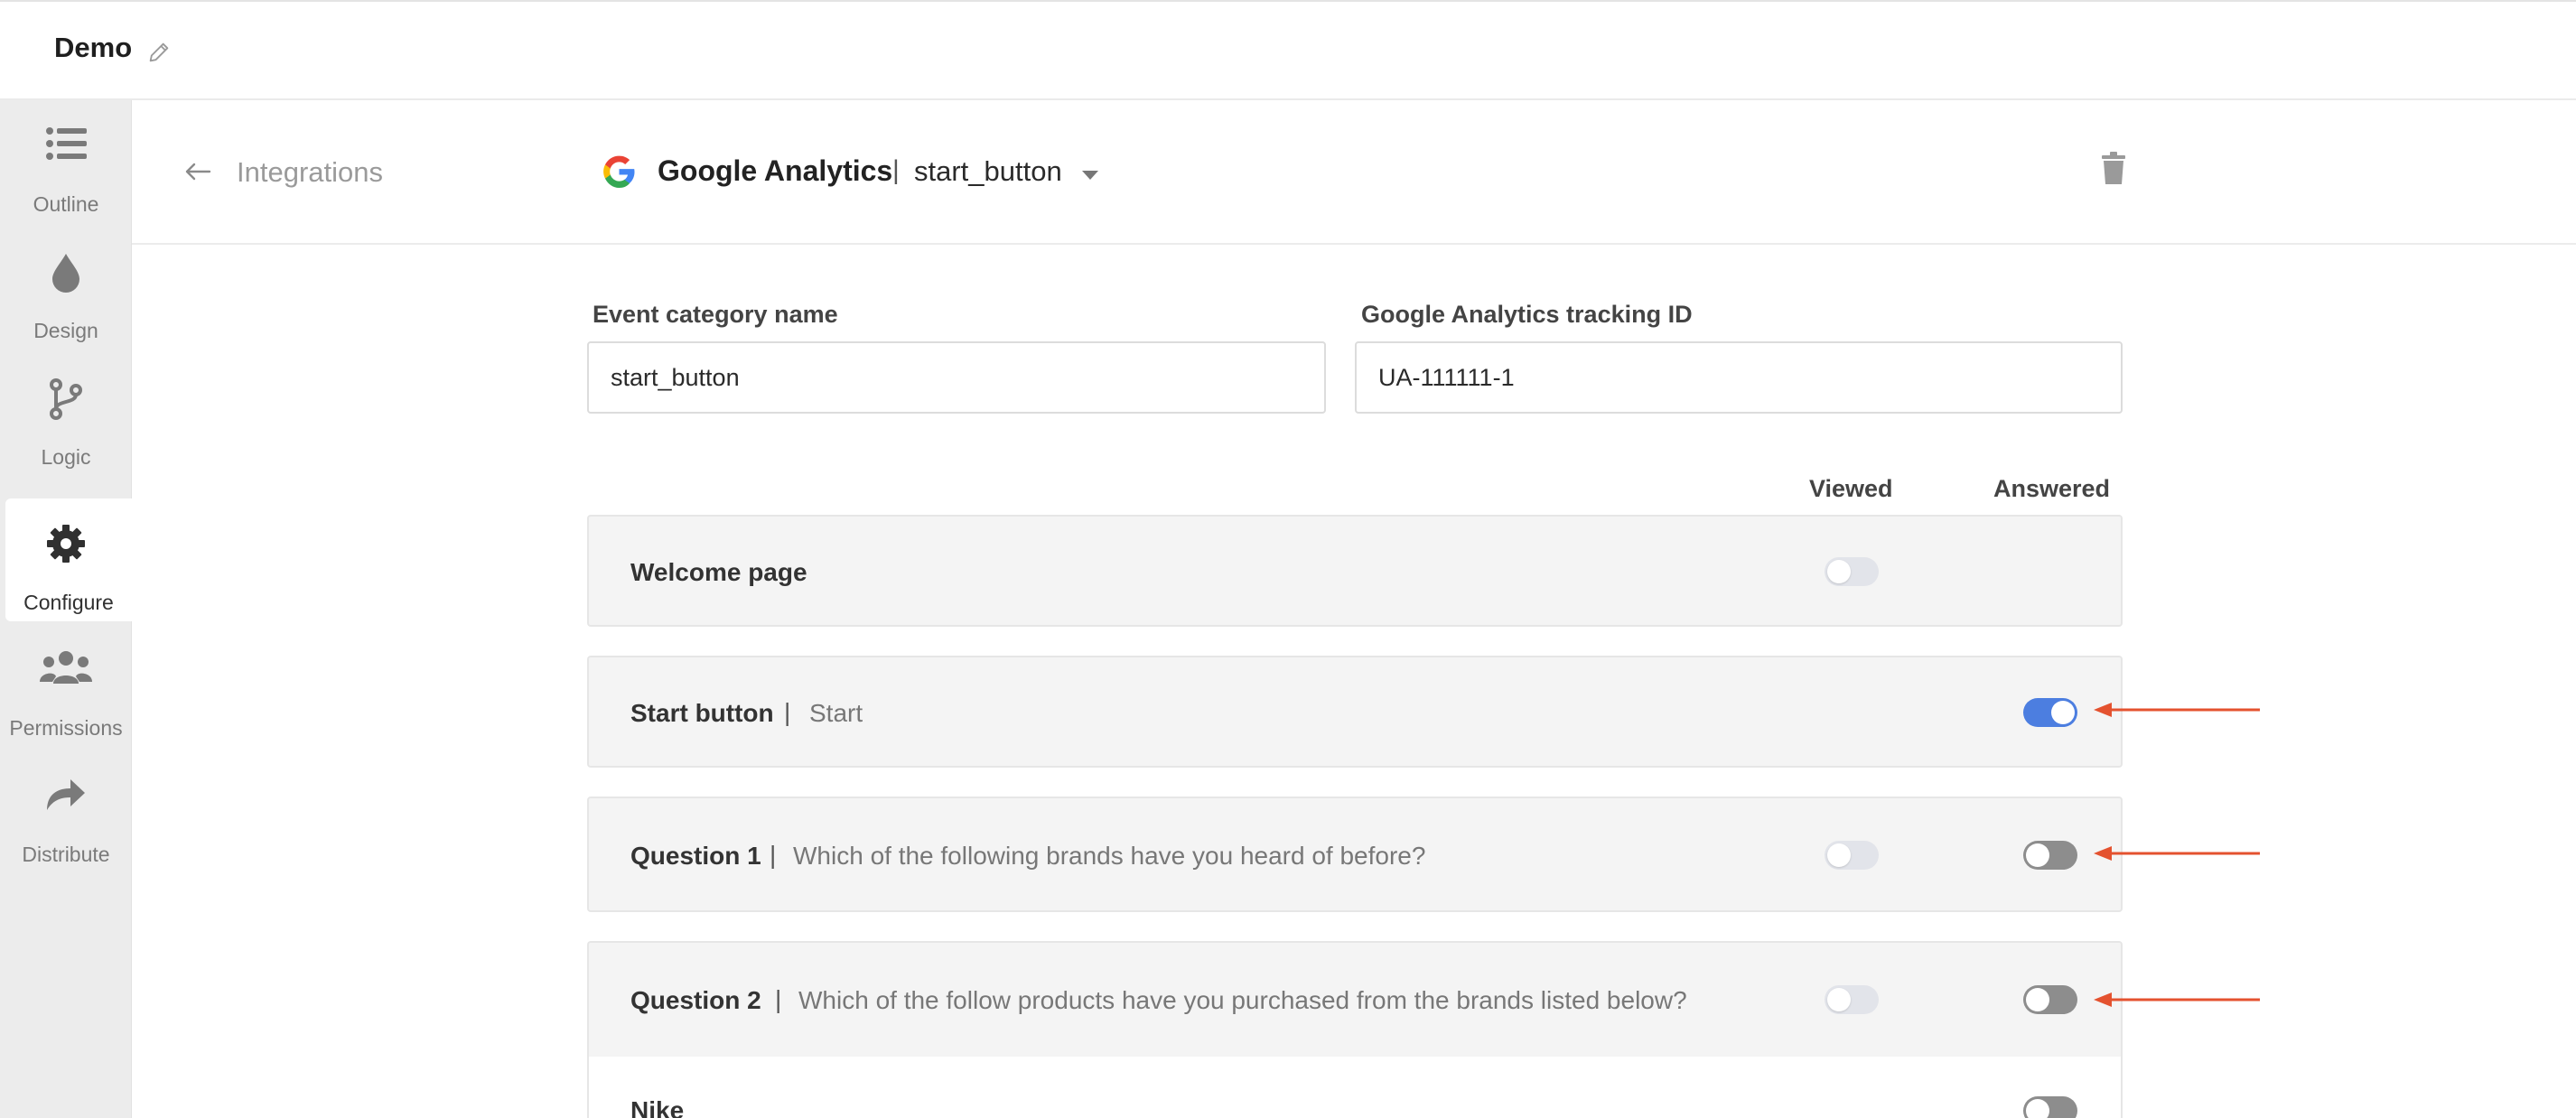  Describe the element at coordinates (93, 48) in the screenshot. I see `app-title: Demo` at that location.